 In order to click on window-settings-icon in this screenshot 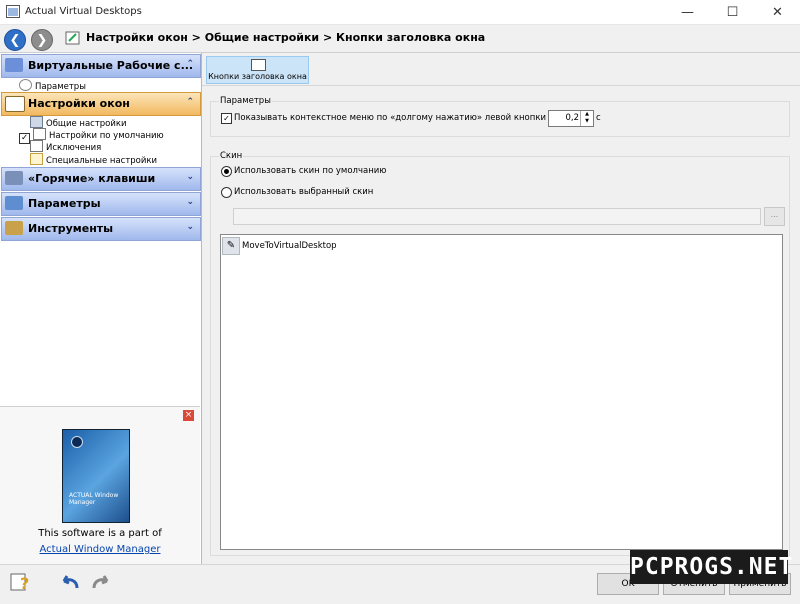, I will do `click(15, 104)`.